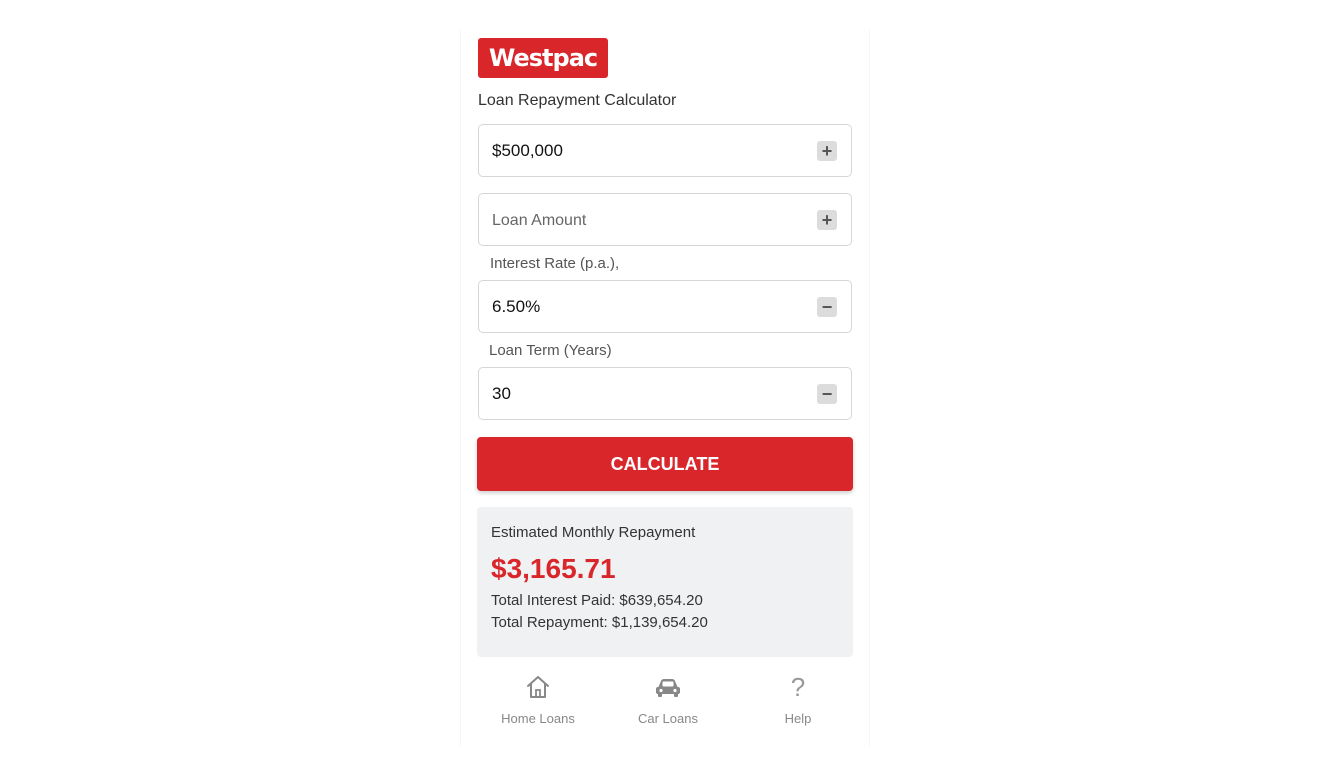 This screenshot has width=1344, height=768. I want to click on nav-item-help: ? Help, so click(798, 703).